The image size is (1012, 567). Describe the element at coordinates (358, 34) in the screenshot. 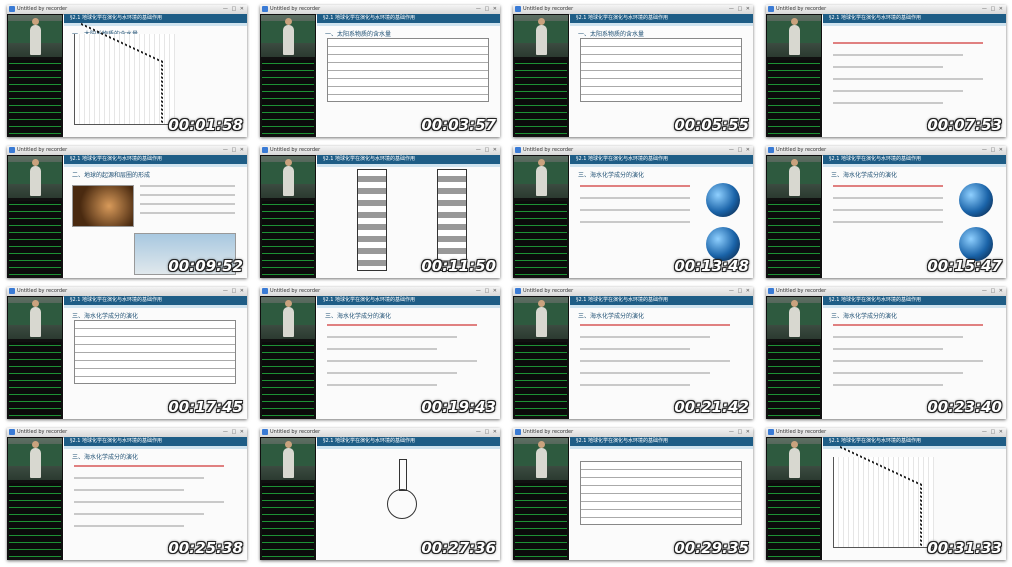

I see `slide-heading: 一、太阳系物质的含水量` at that location.